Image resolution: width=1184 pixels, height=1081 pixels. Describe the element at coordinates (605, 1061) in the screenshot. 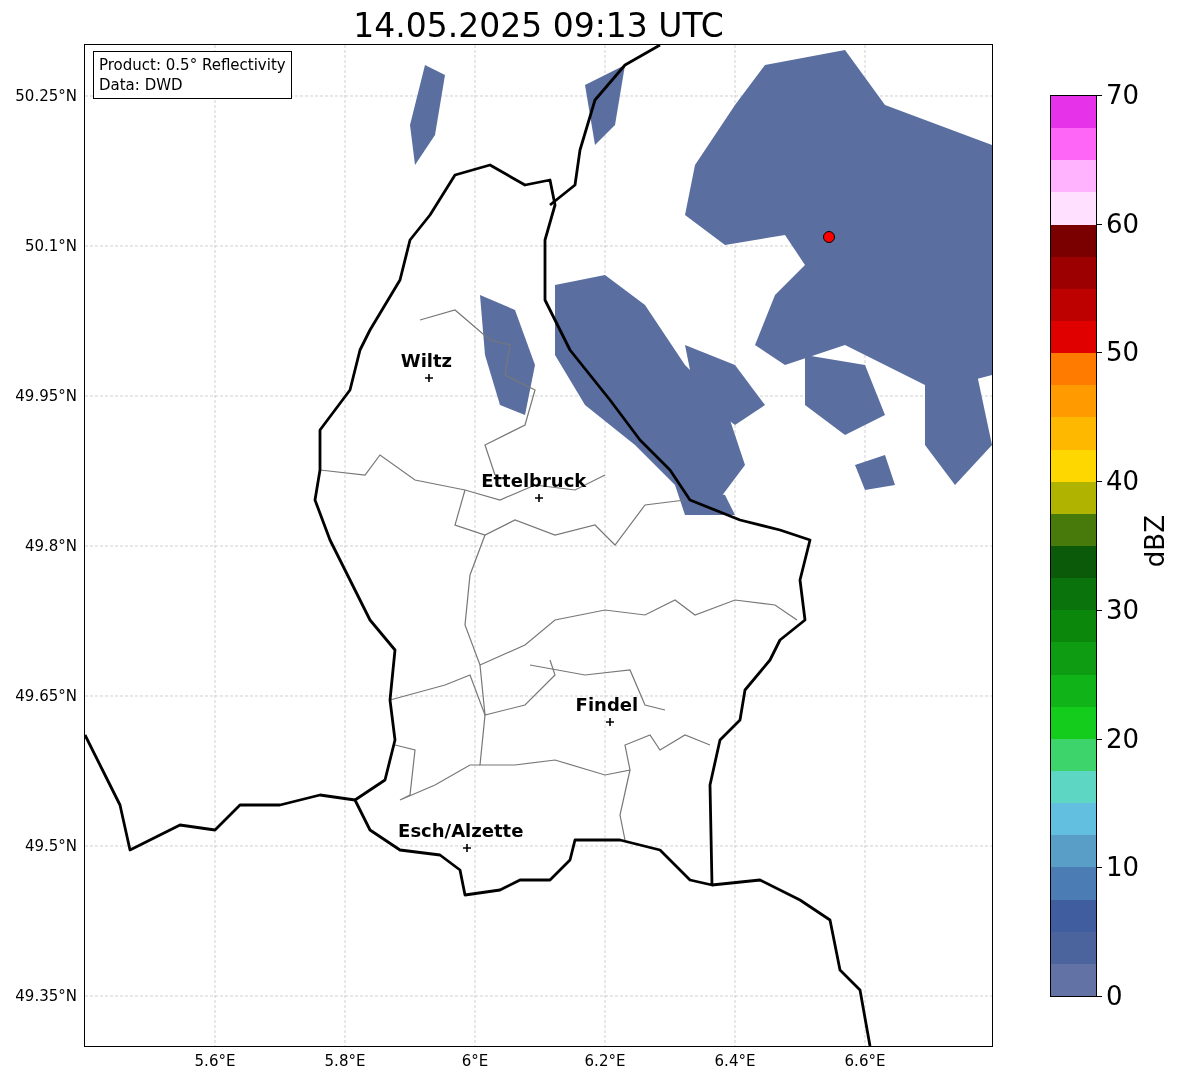

I see `longitude-label: 6.2°E` at that location.